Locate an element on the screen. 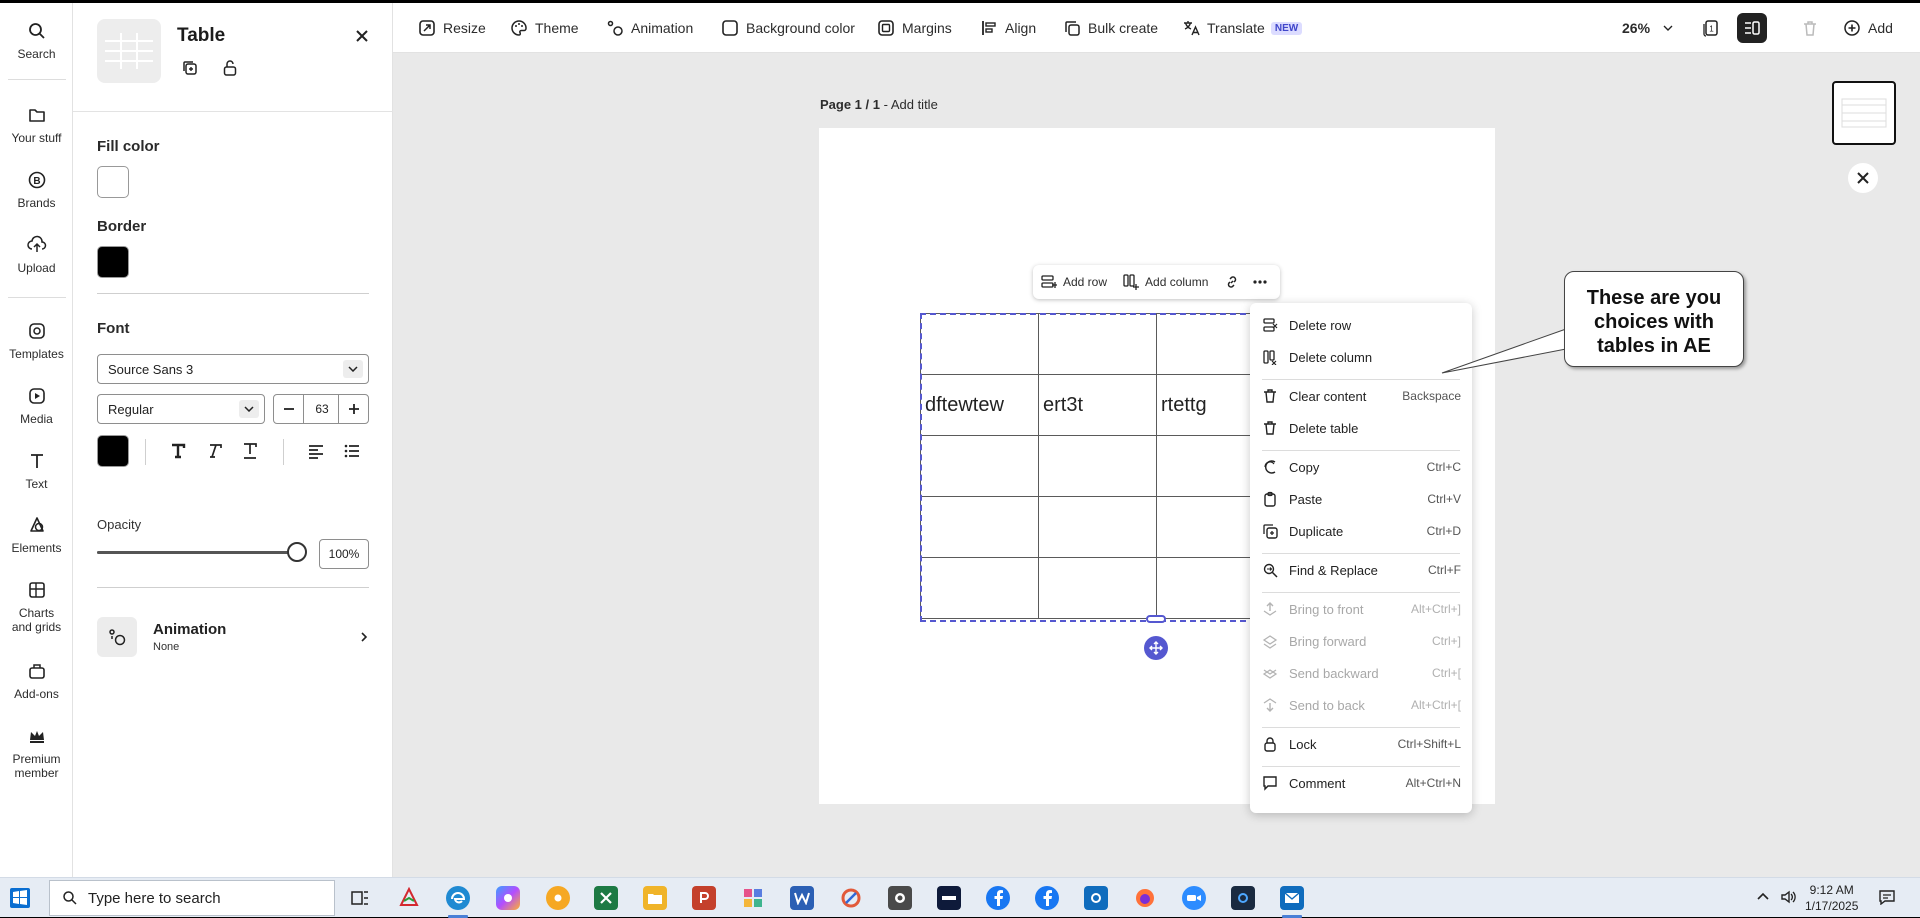 Image resolution: width=1920 pixels, height=918 pixels. move-handle is located at coordinates (1156, 648).